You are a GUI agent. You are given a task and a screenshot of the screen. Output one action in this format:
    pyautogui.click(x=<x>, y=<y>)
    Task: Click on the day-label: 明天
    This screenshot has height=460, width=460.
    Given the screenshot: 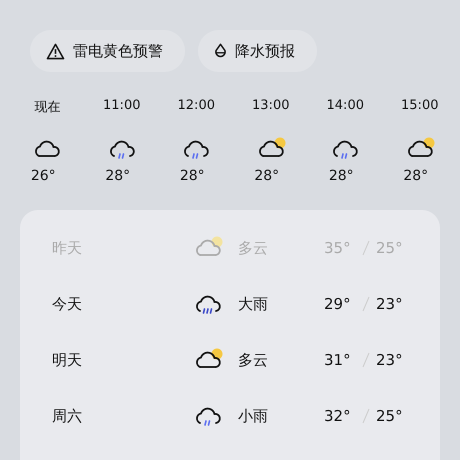 What is the action you would take?
    pyautogui.click(x=67, y=360)
    